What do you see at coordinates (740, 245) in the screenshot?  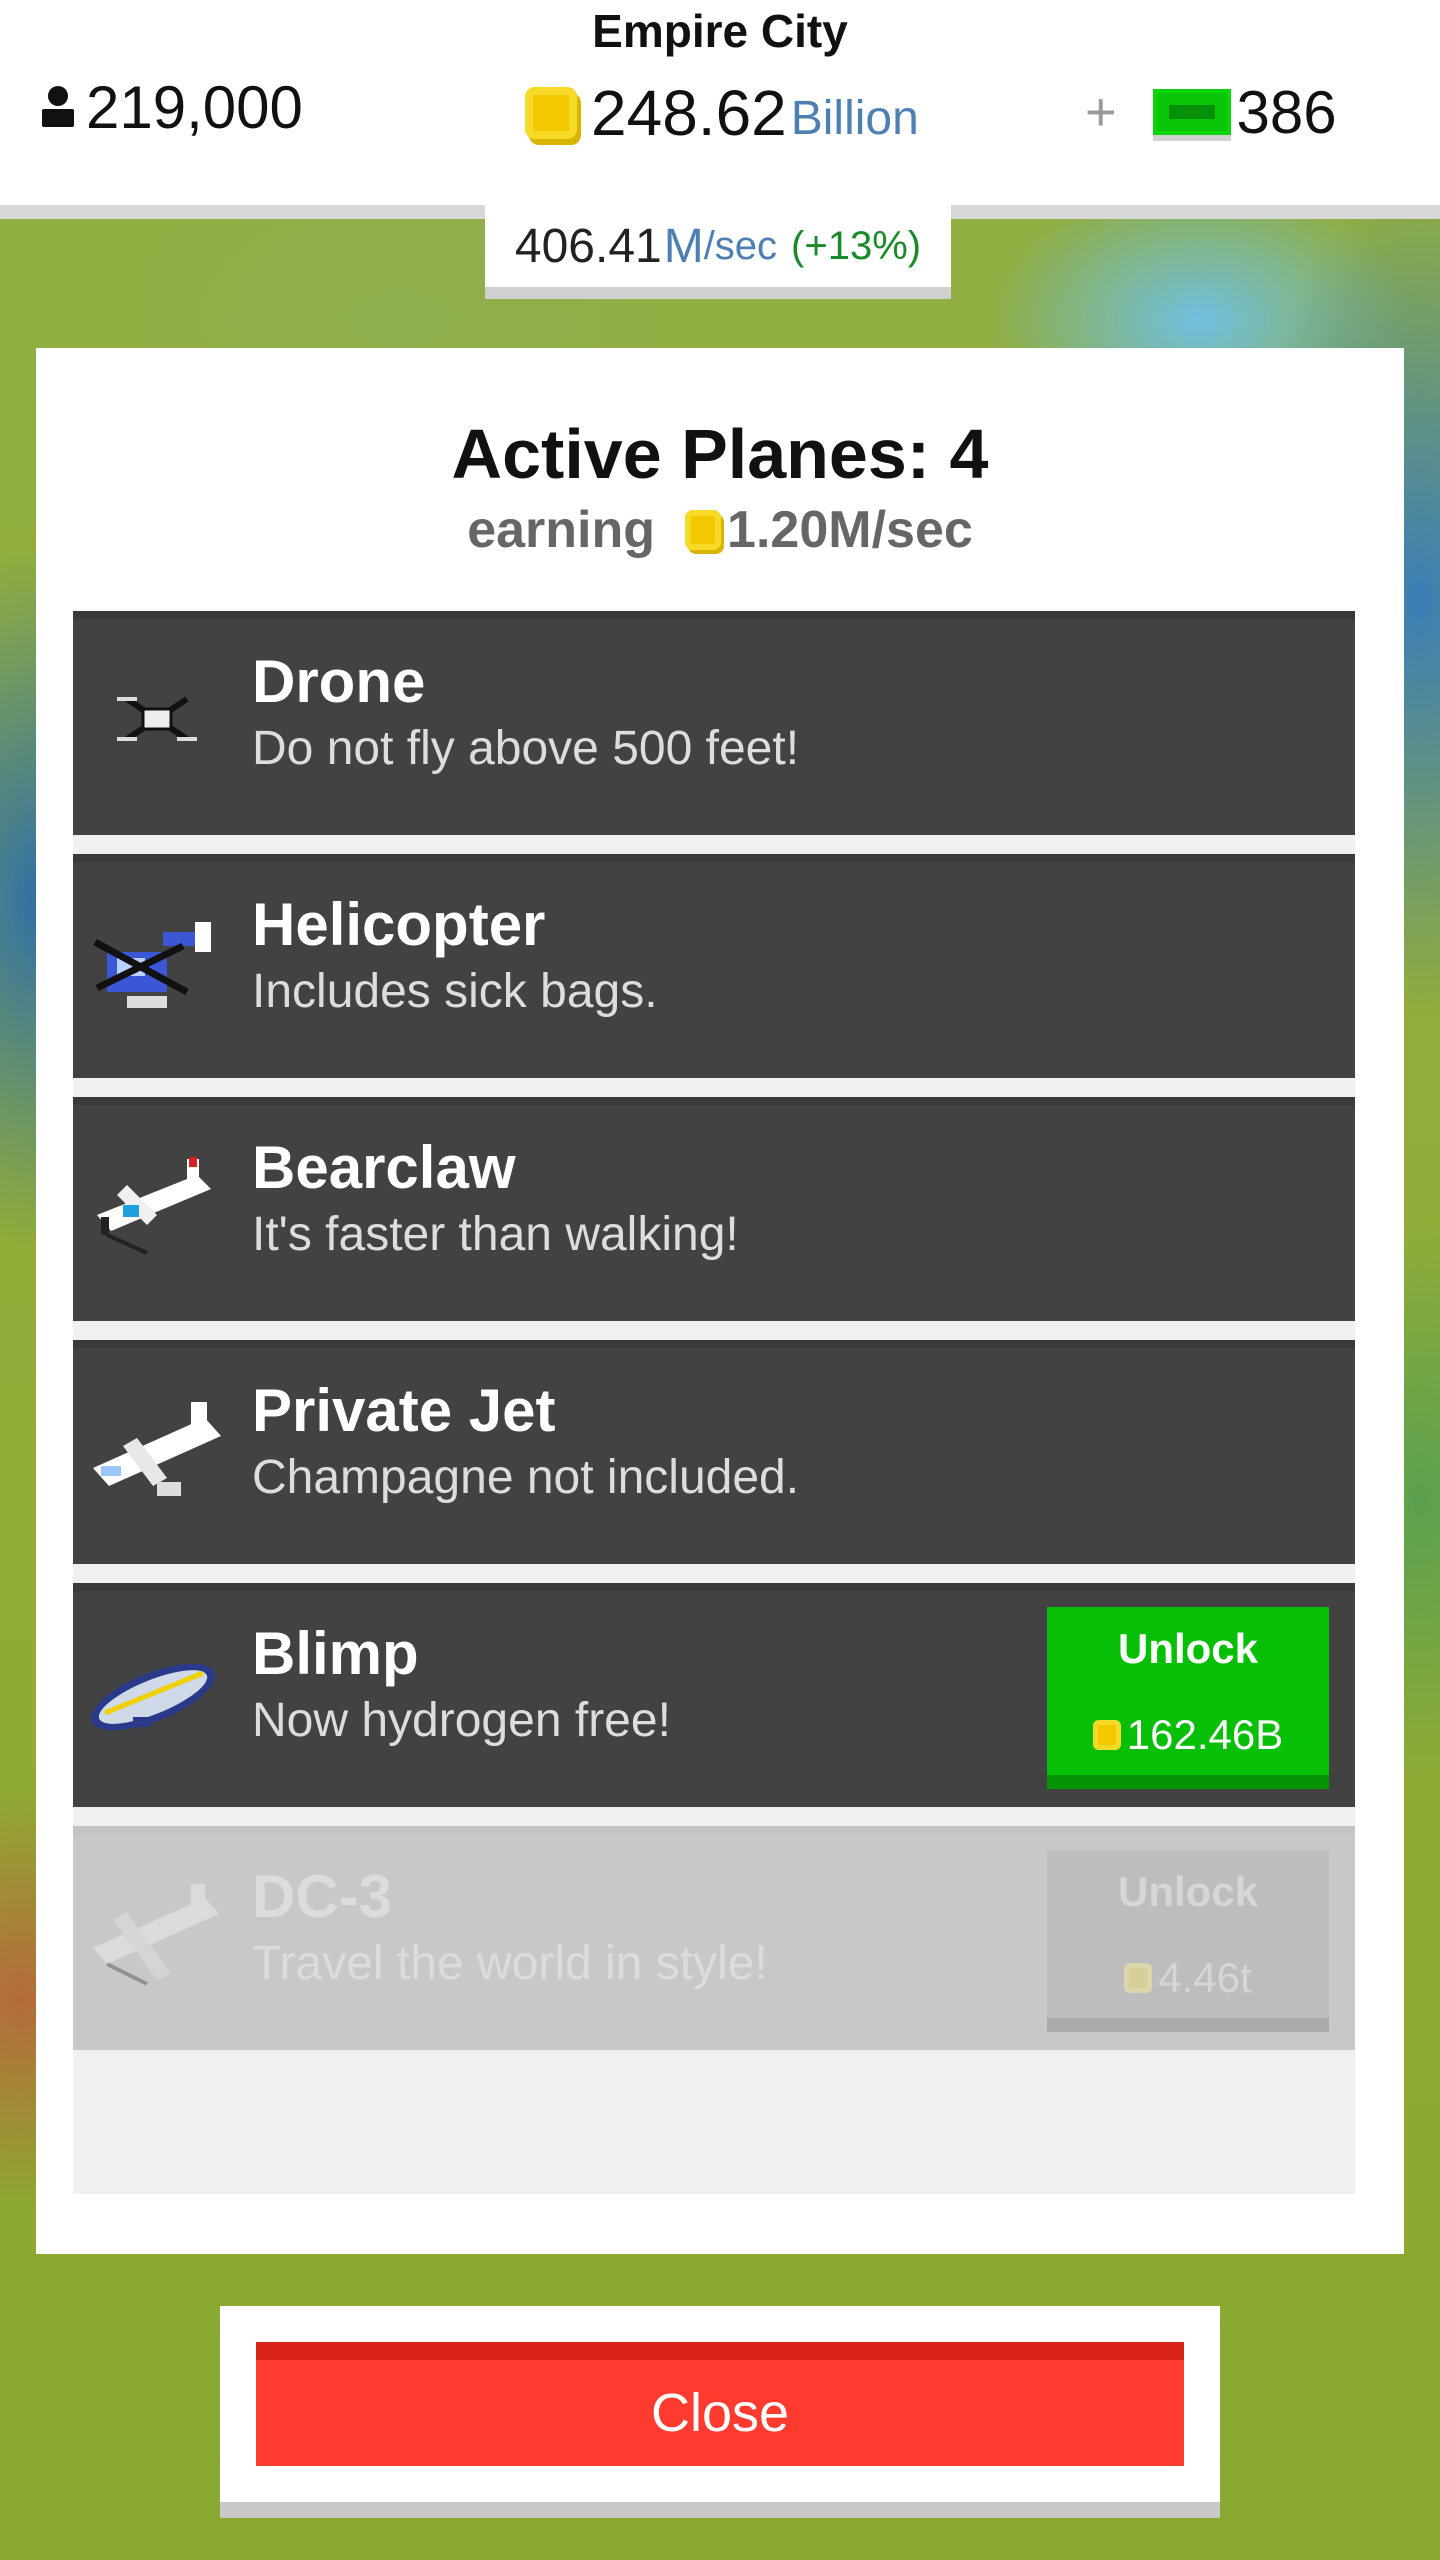 I see `rate-per: /sec` at bounding box center [740, 245].